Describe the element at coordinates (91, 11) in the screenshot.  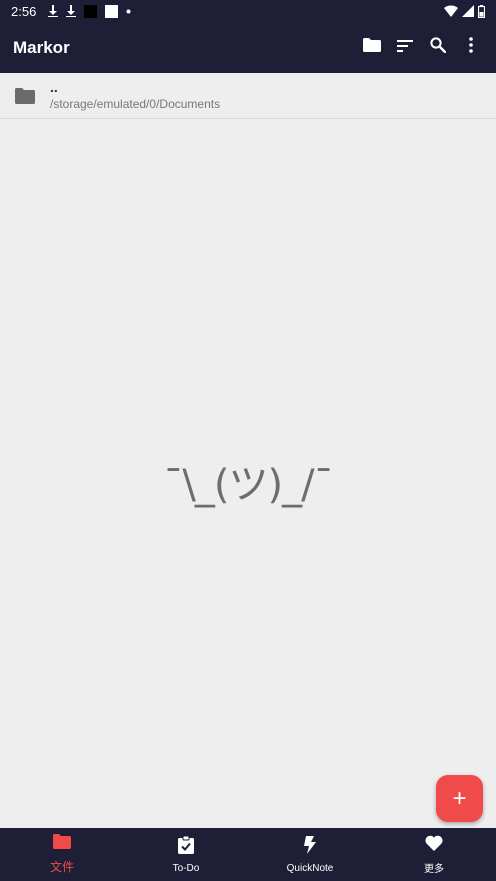
I see `black-square-icon` at that location.